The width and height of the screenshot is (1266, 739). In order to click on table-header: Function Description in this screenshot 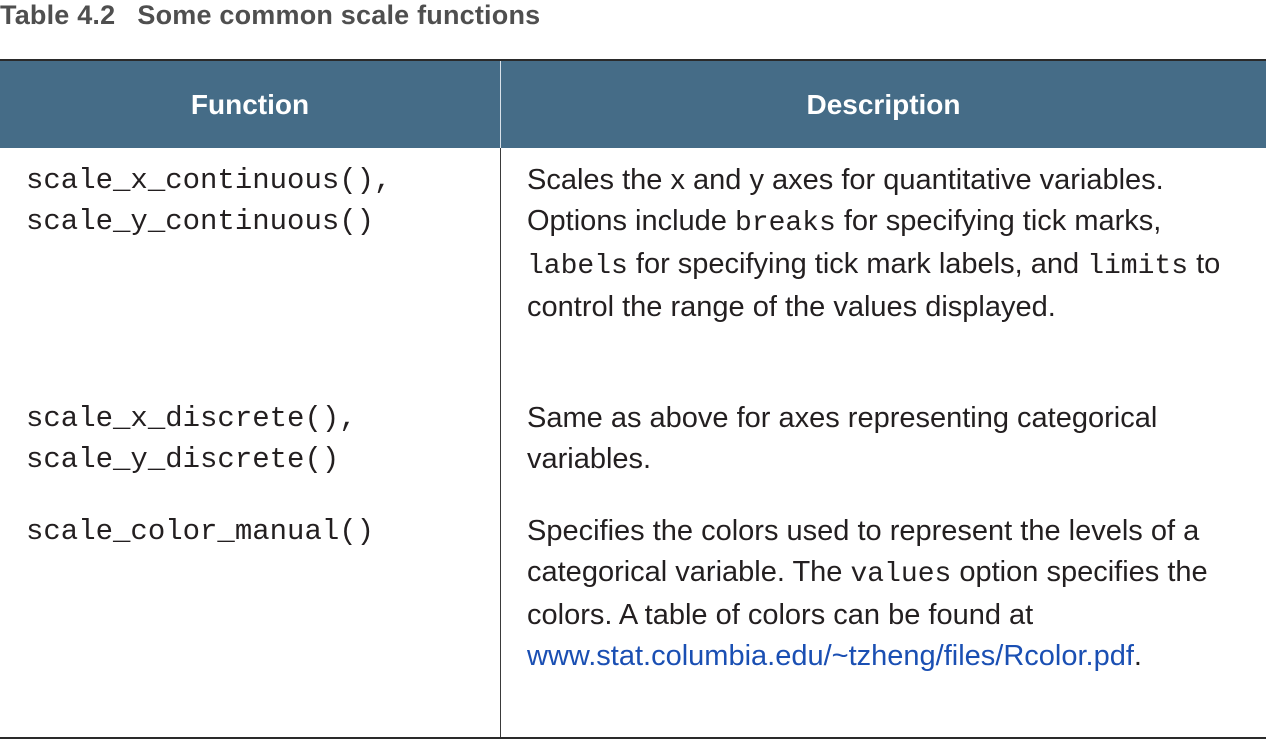, I will do `click(633, 103)`.